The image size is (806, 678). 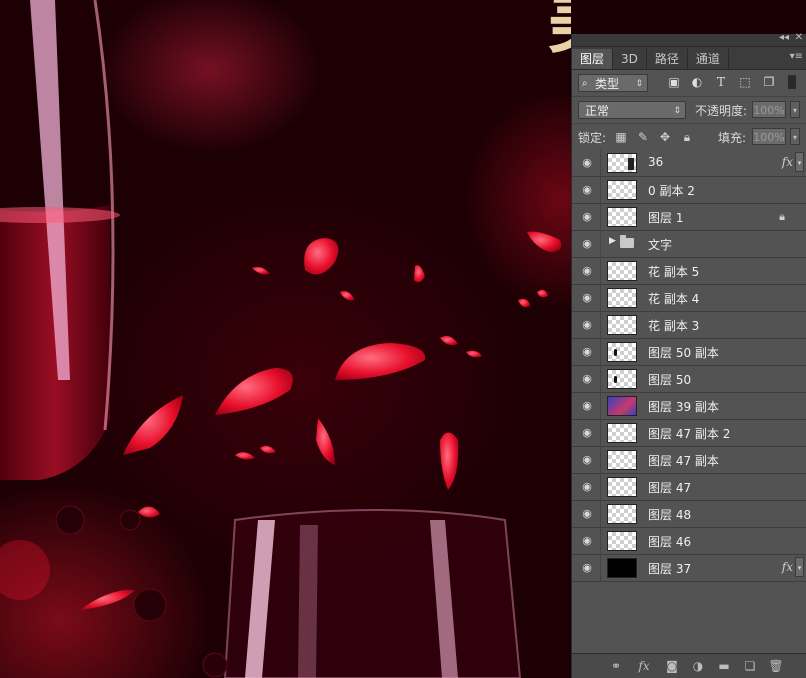 I want to click on delete-layer-icon: 🗑︎, so click(x=776, y=666).